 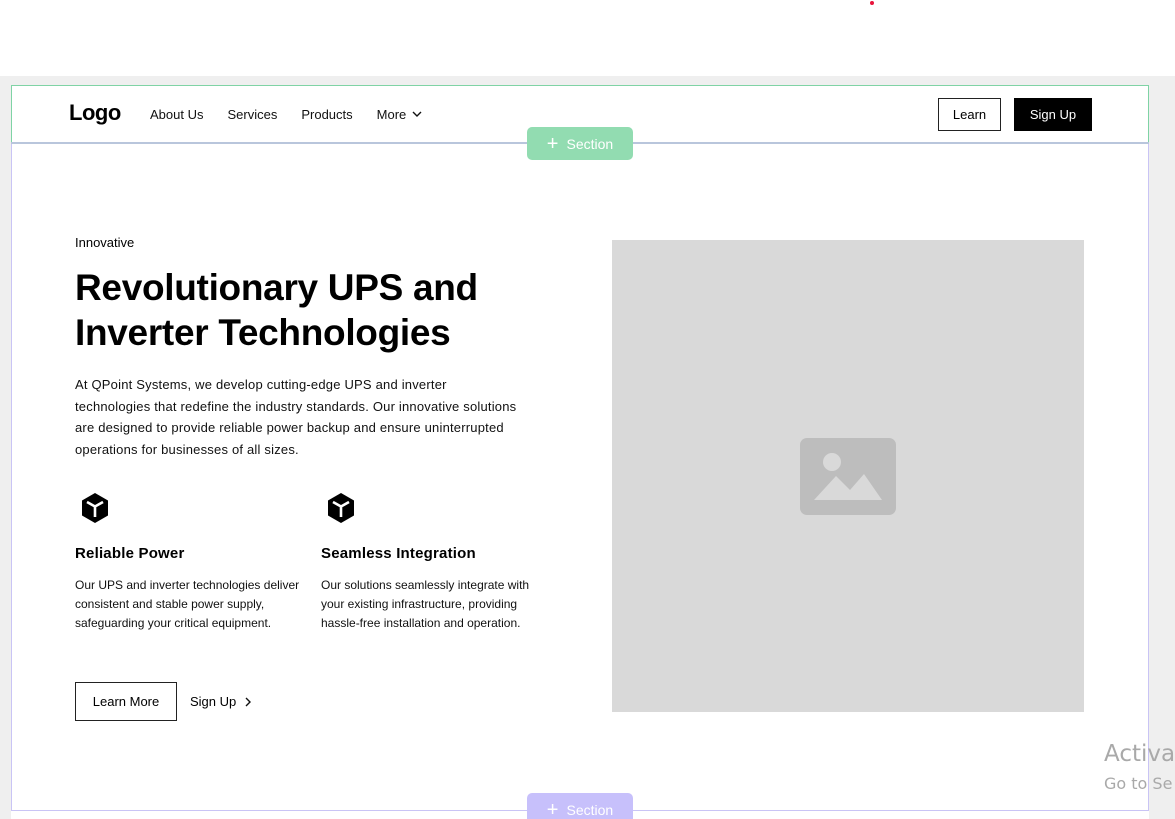 I want to click on chevron-down-icon, so click(x=417, y=114).